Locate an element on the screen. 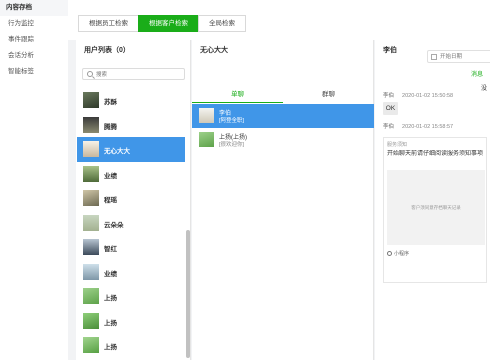 The width and height of the screenshot is (490, 360). user-name: 云朵朵 is located at coordinates (114, 225).